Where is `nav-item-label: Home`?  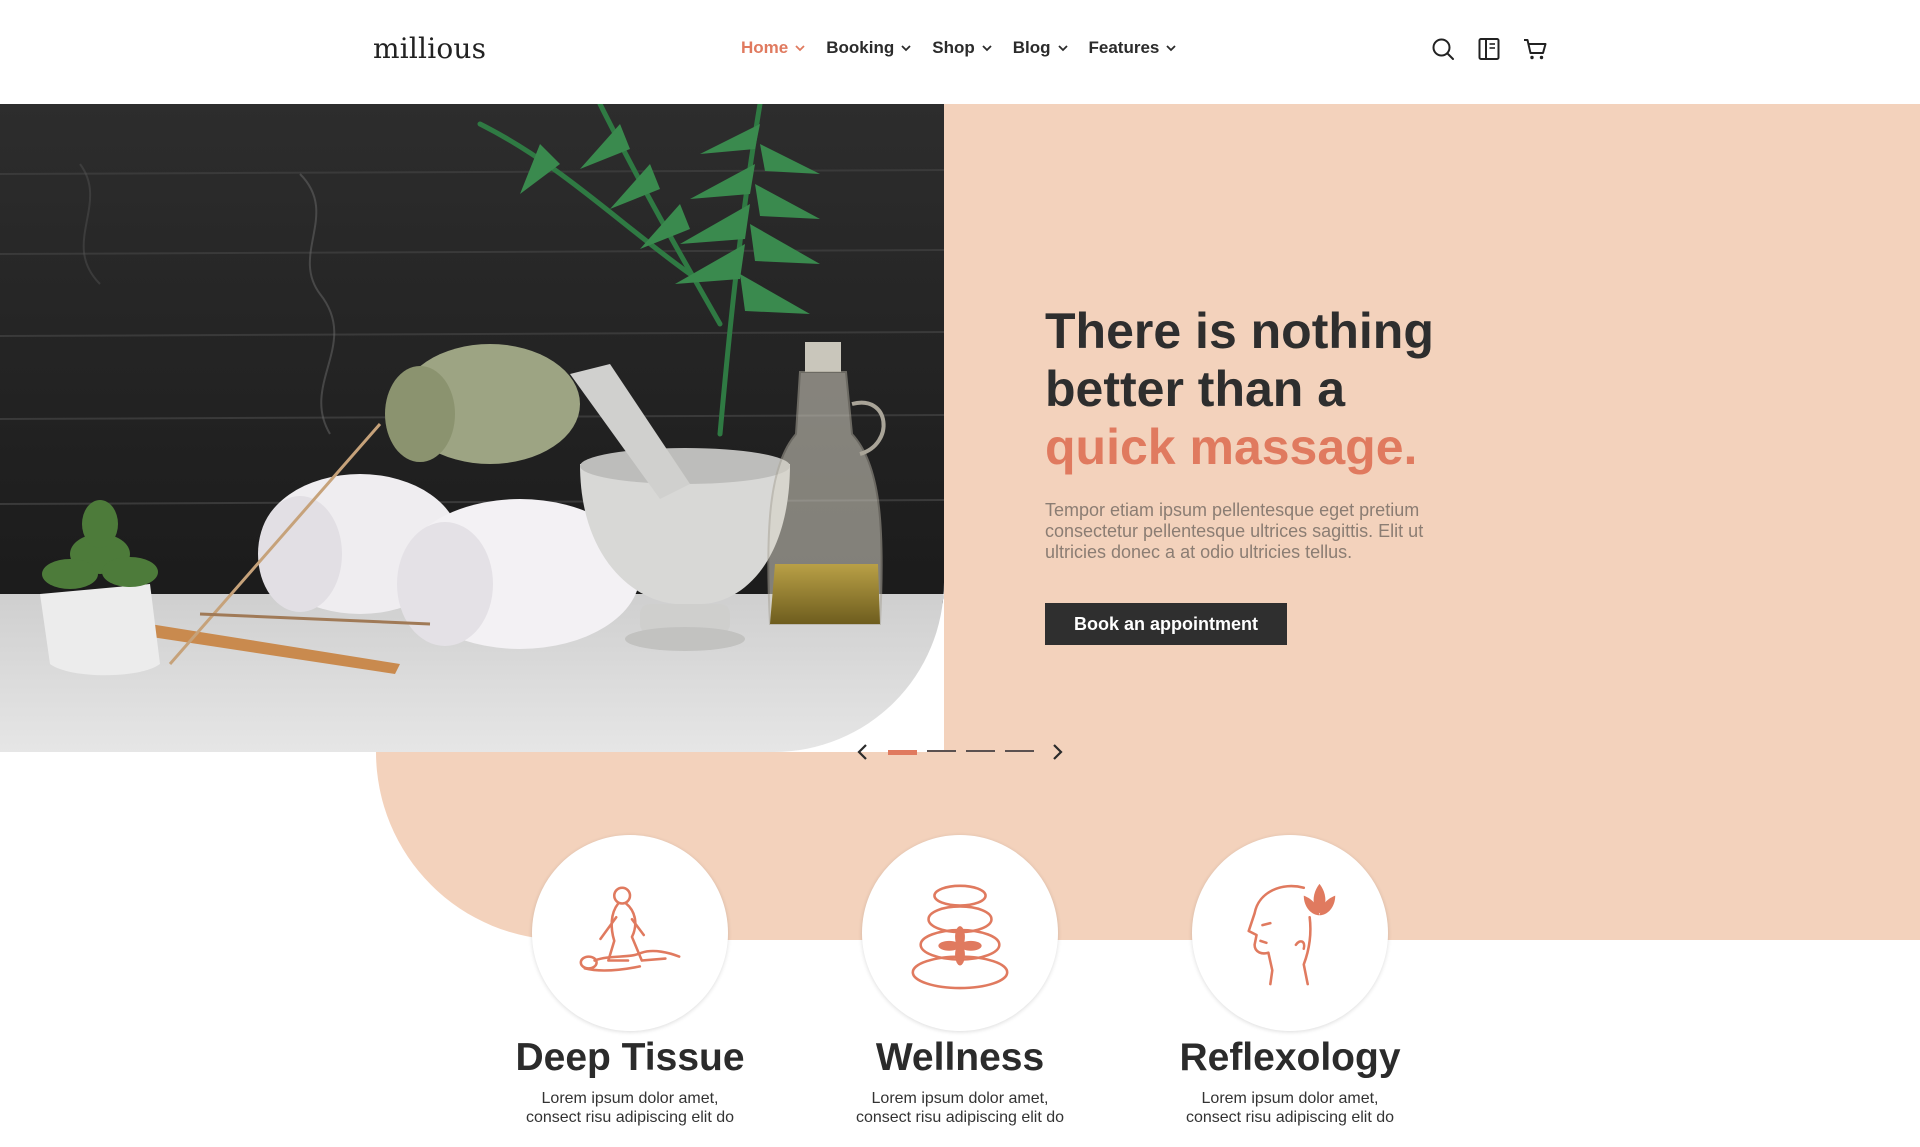 nav-item-label: Home is located at coordinates (765, 47).